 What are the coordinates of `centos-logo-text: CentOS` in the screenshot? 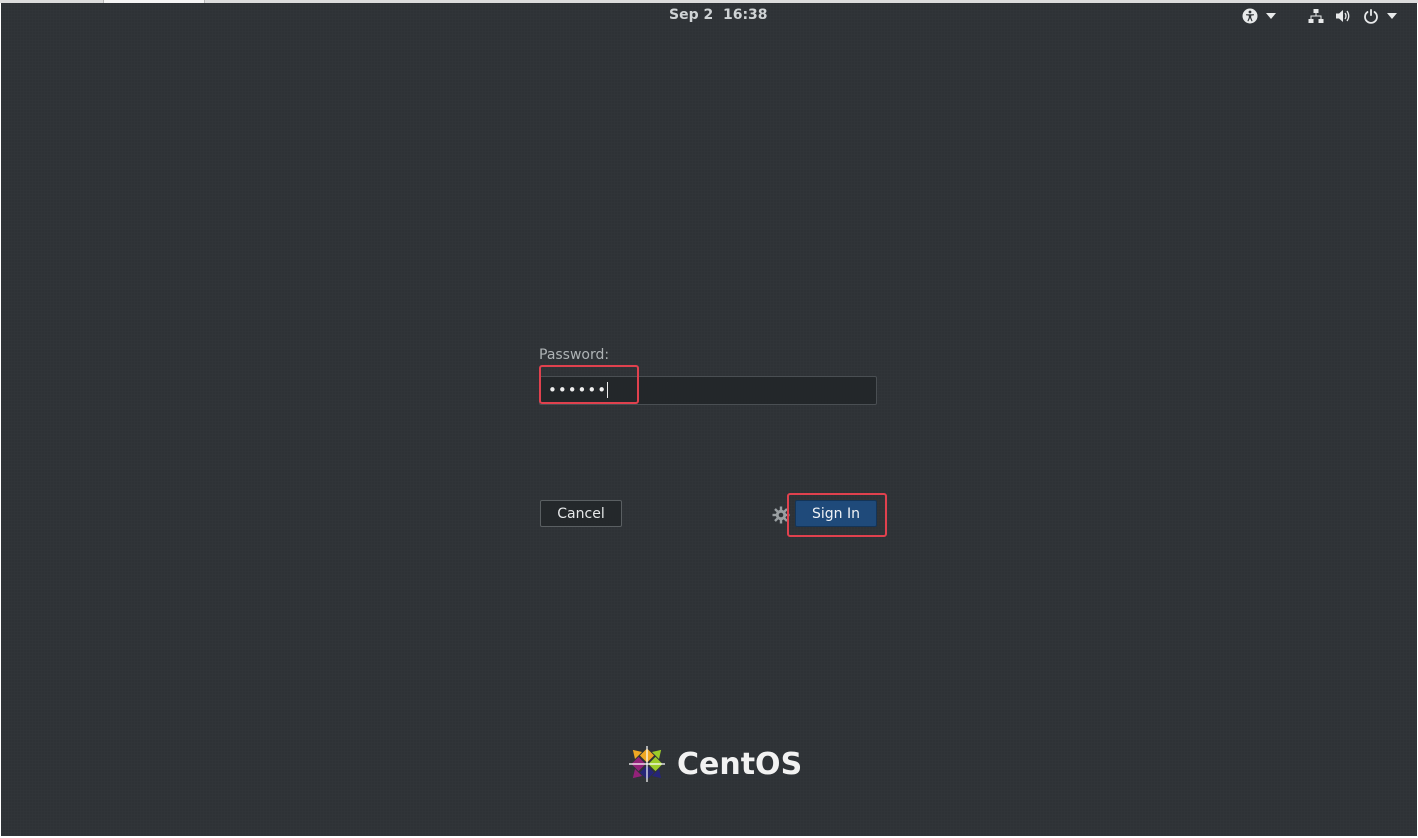 It's located at (740, 764).